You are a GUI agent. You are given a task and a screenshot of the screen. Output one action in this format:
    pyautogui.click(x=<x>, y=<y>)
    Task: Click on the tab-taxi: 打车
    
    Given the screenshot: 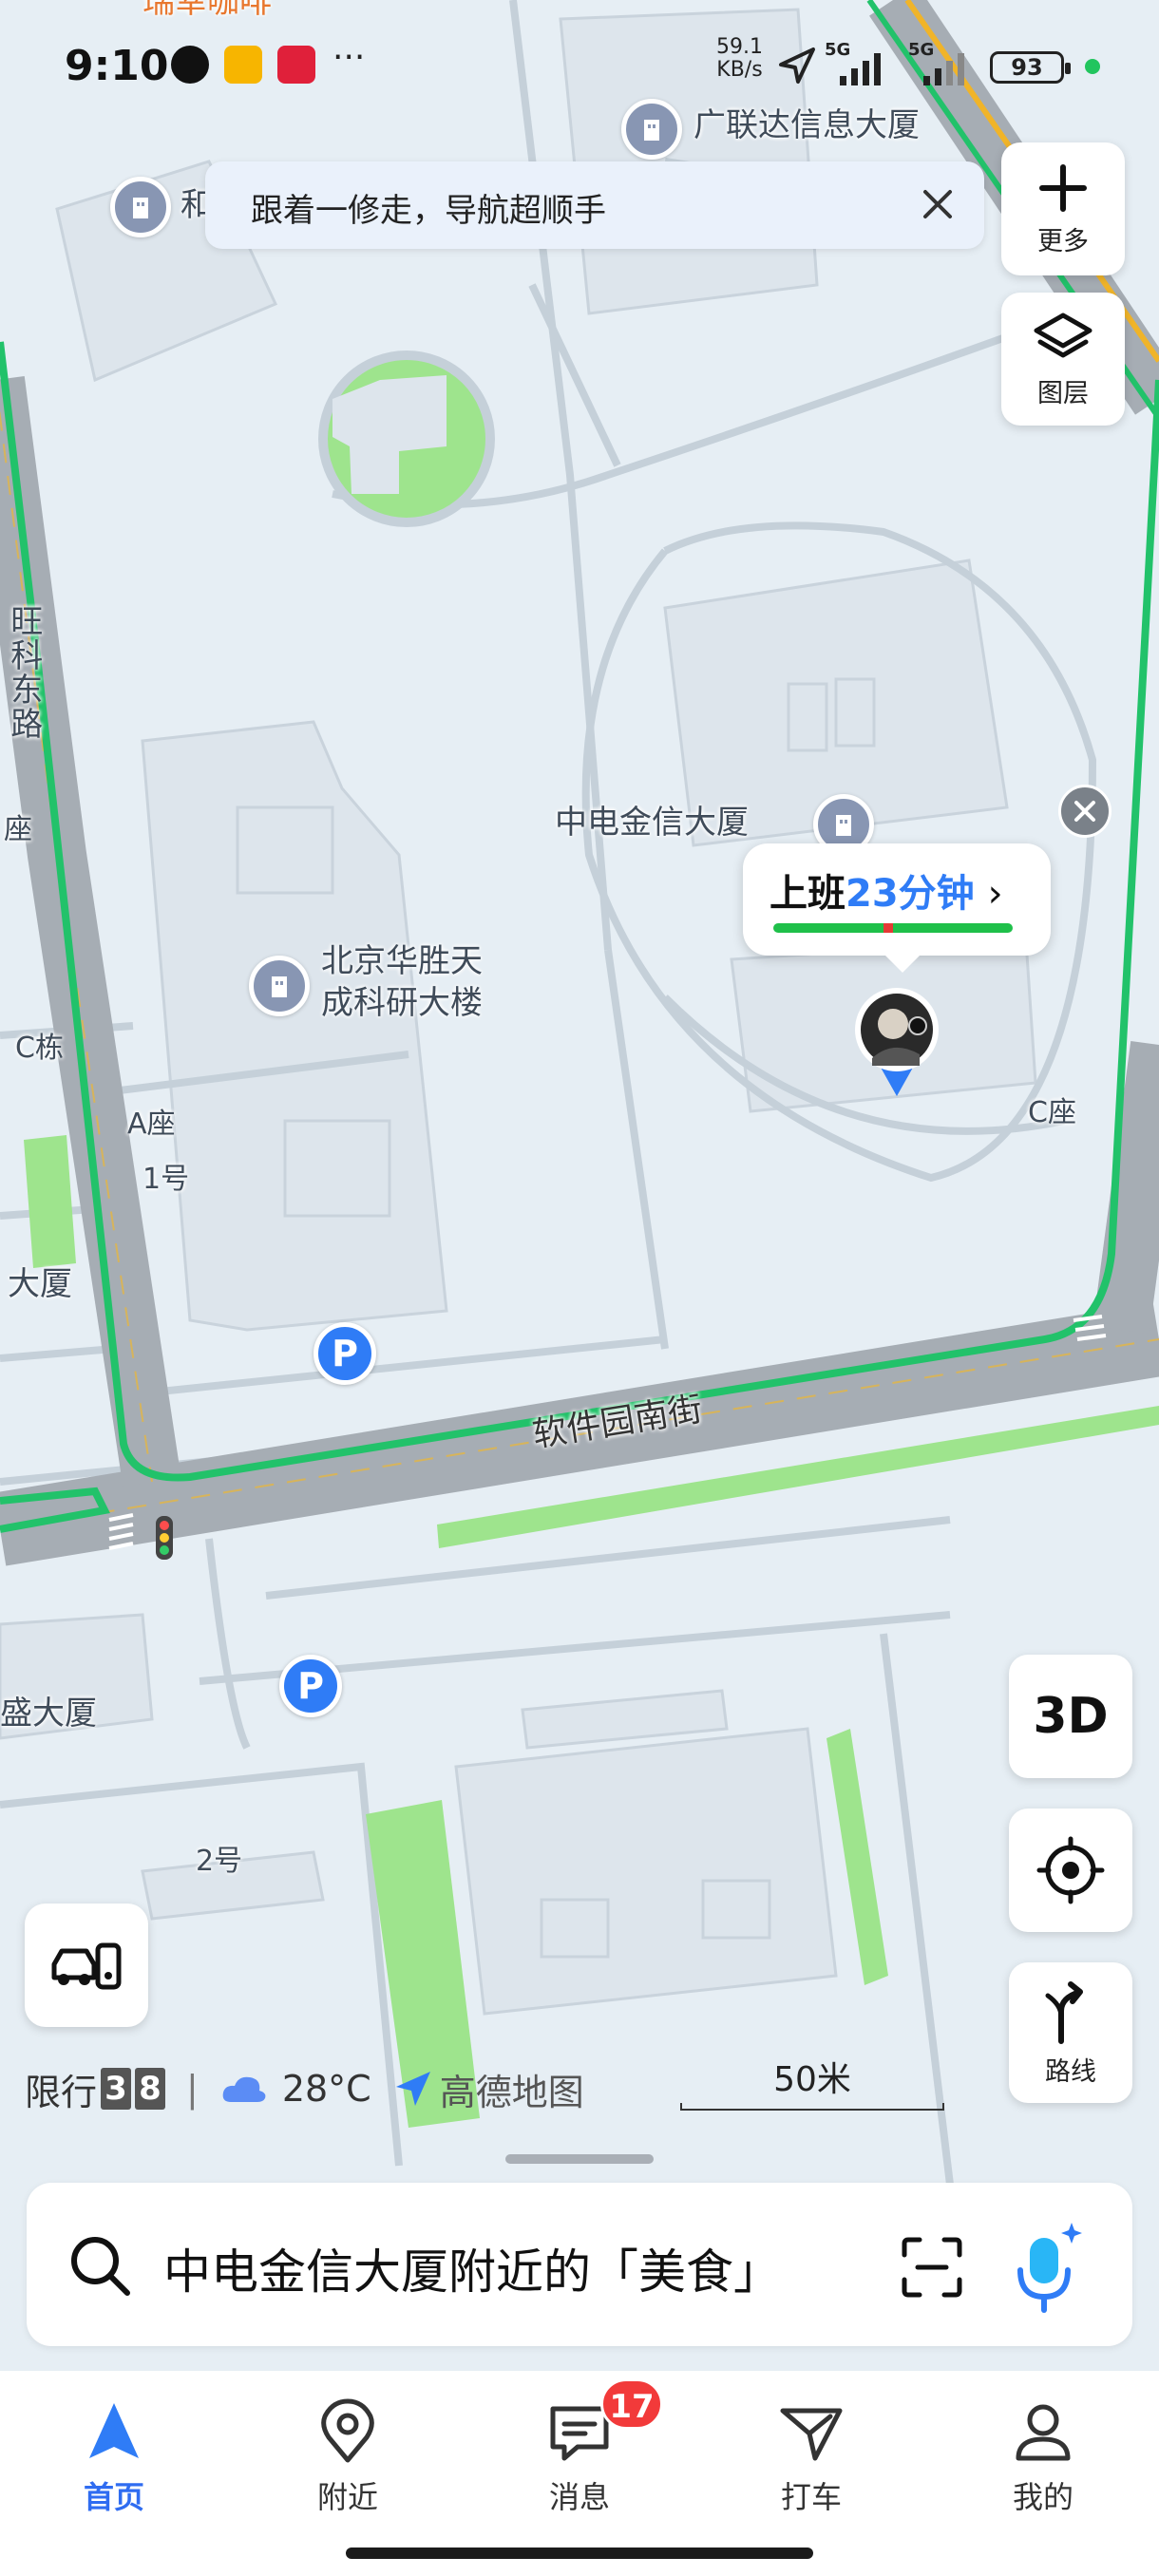 What is the action you would take?
    pyautogui.click(x=811, y=2457)
    